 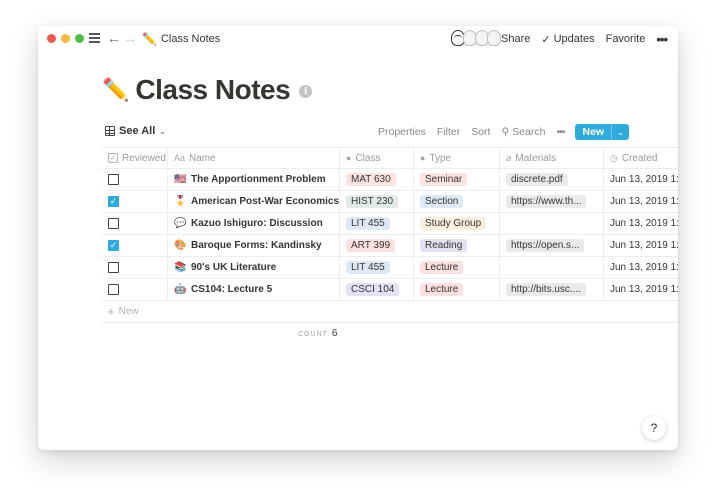 I want to click on type-cell: Section, so click(x=457, y=201).